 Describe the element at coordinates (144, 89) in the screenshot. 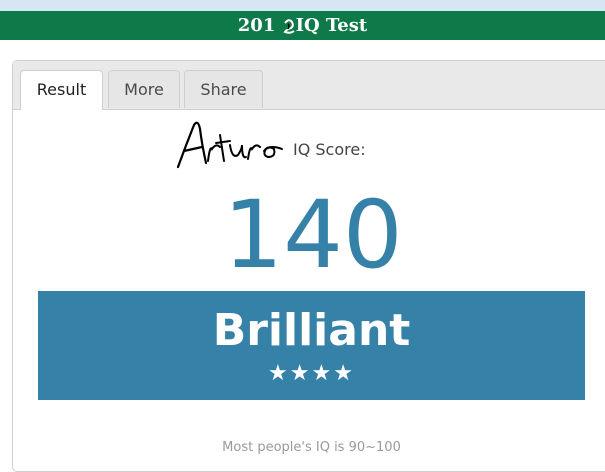

I see `tab-more: More` at that location.